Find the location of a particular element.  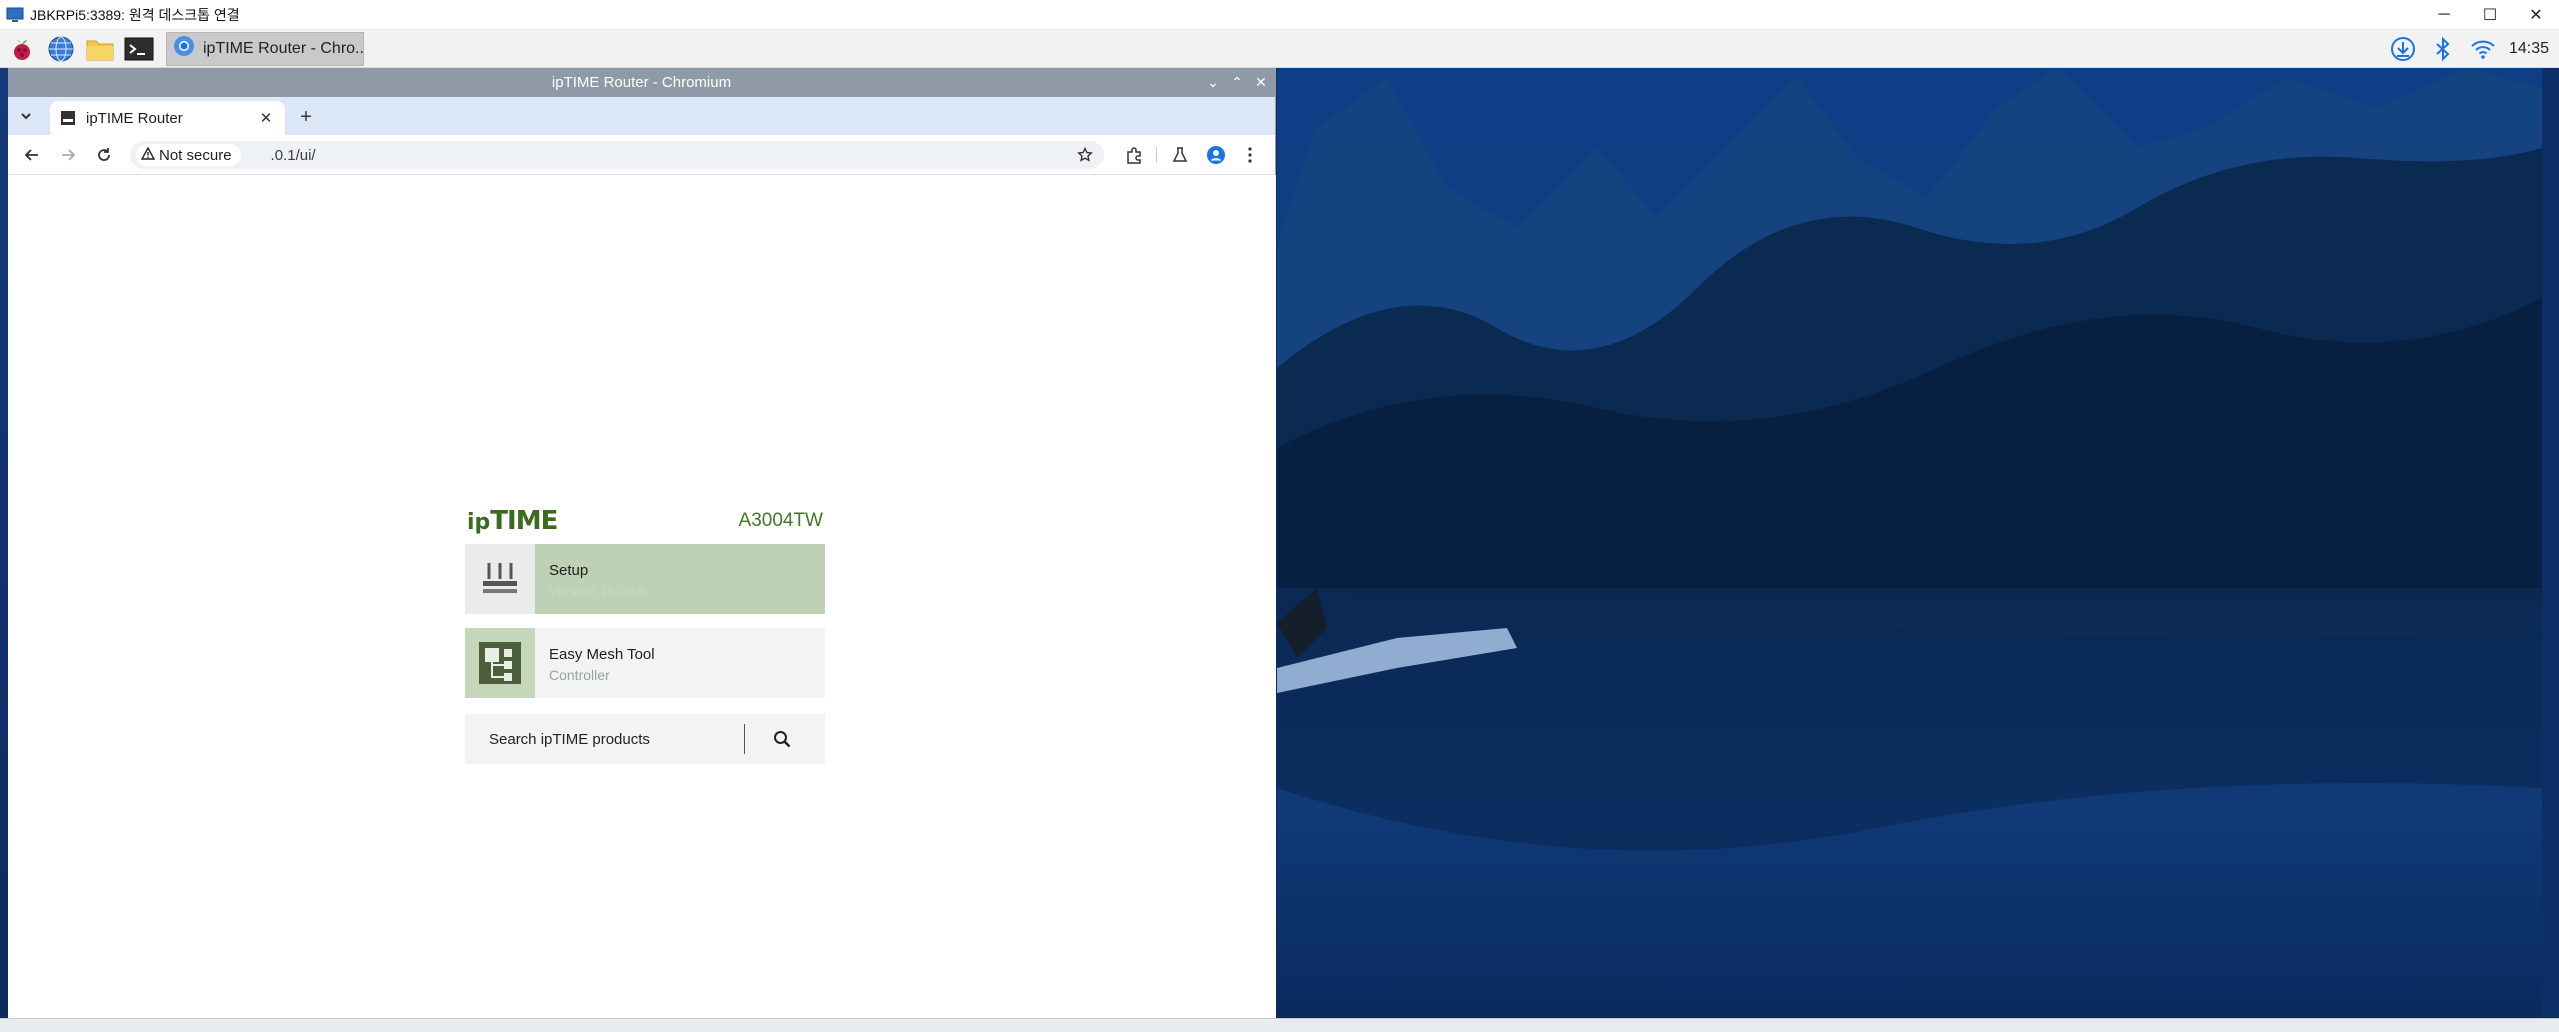

tab-search-icon is located at coordinates (26, 116).